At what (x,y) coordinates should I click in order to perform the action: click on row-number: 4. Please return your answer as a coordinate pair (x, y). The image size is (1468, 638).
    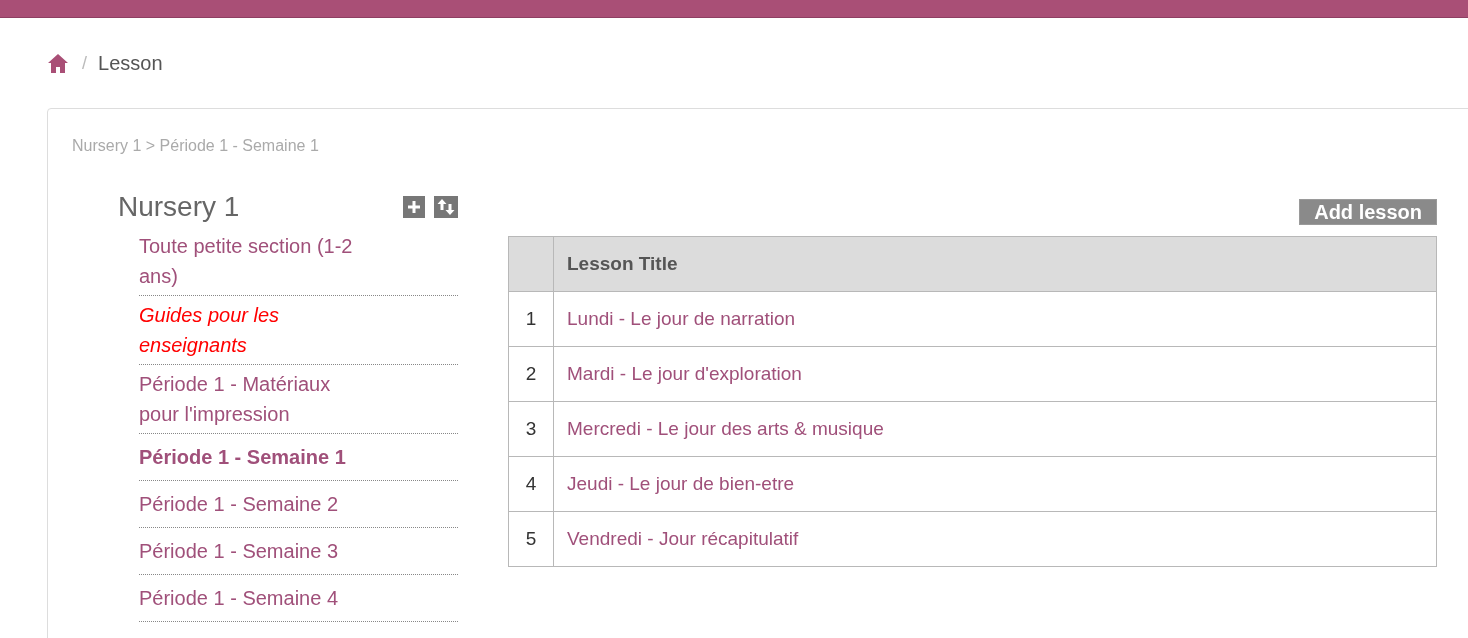
    Looking at the image, I should click on (531, 484).